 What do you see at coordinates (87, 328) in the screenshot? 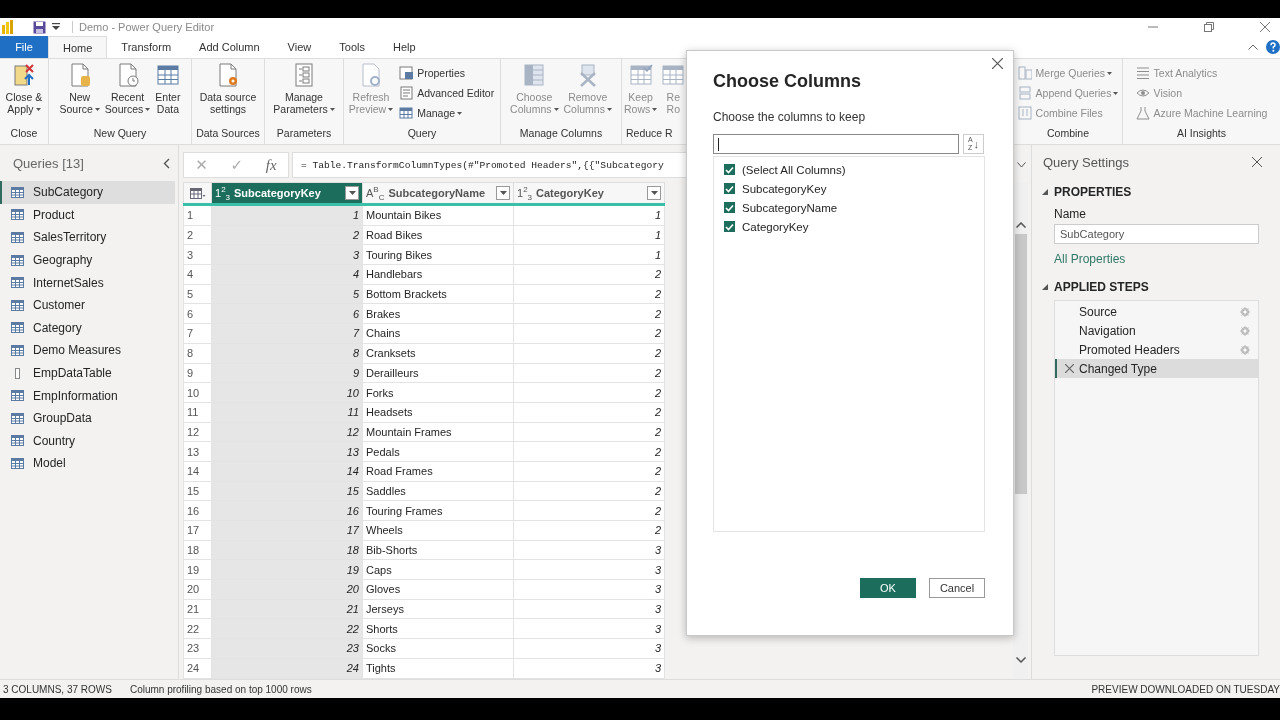
I see `query-item: Category` at bounding box center [87, 328].